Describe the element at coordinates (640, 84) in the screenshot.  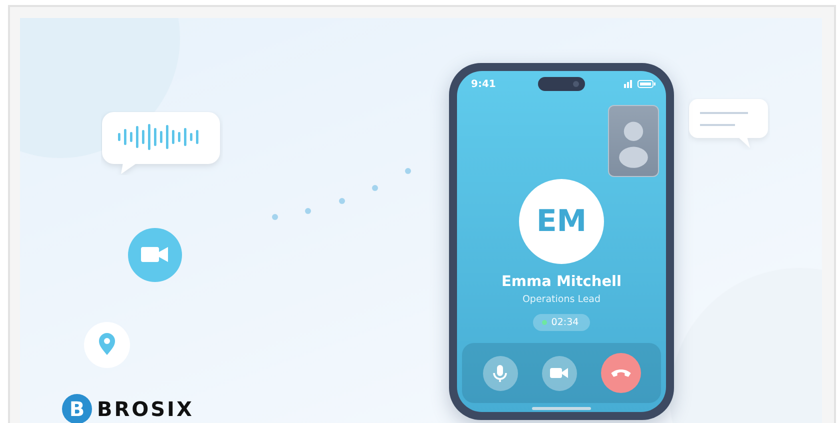
I see `status-icons` at that location.